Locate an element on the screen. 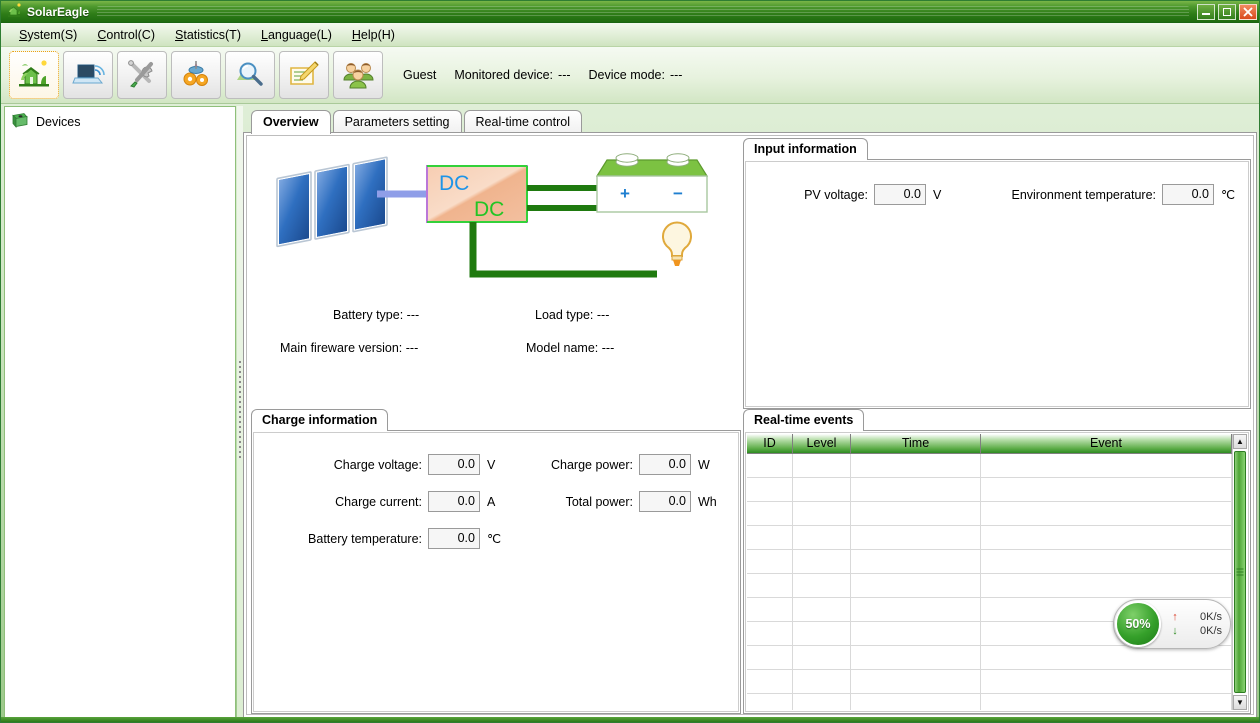 This screenshot has height=723, width=1260. events-vertical-scrollbar: ▲ ▼ is located at coordinates (1239, 572).